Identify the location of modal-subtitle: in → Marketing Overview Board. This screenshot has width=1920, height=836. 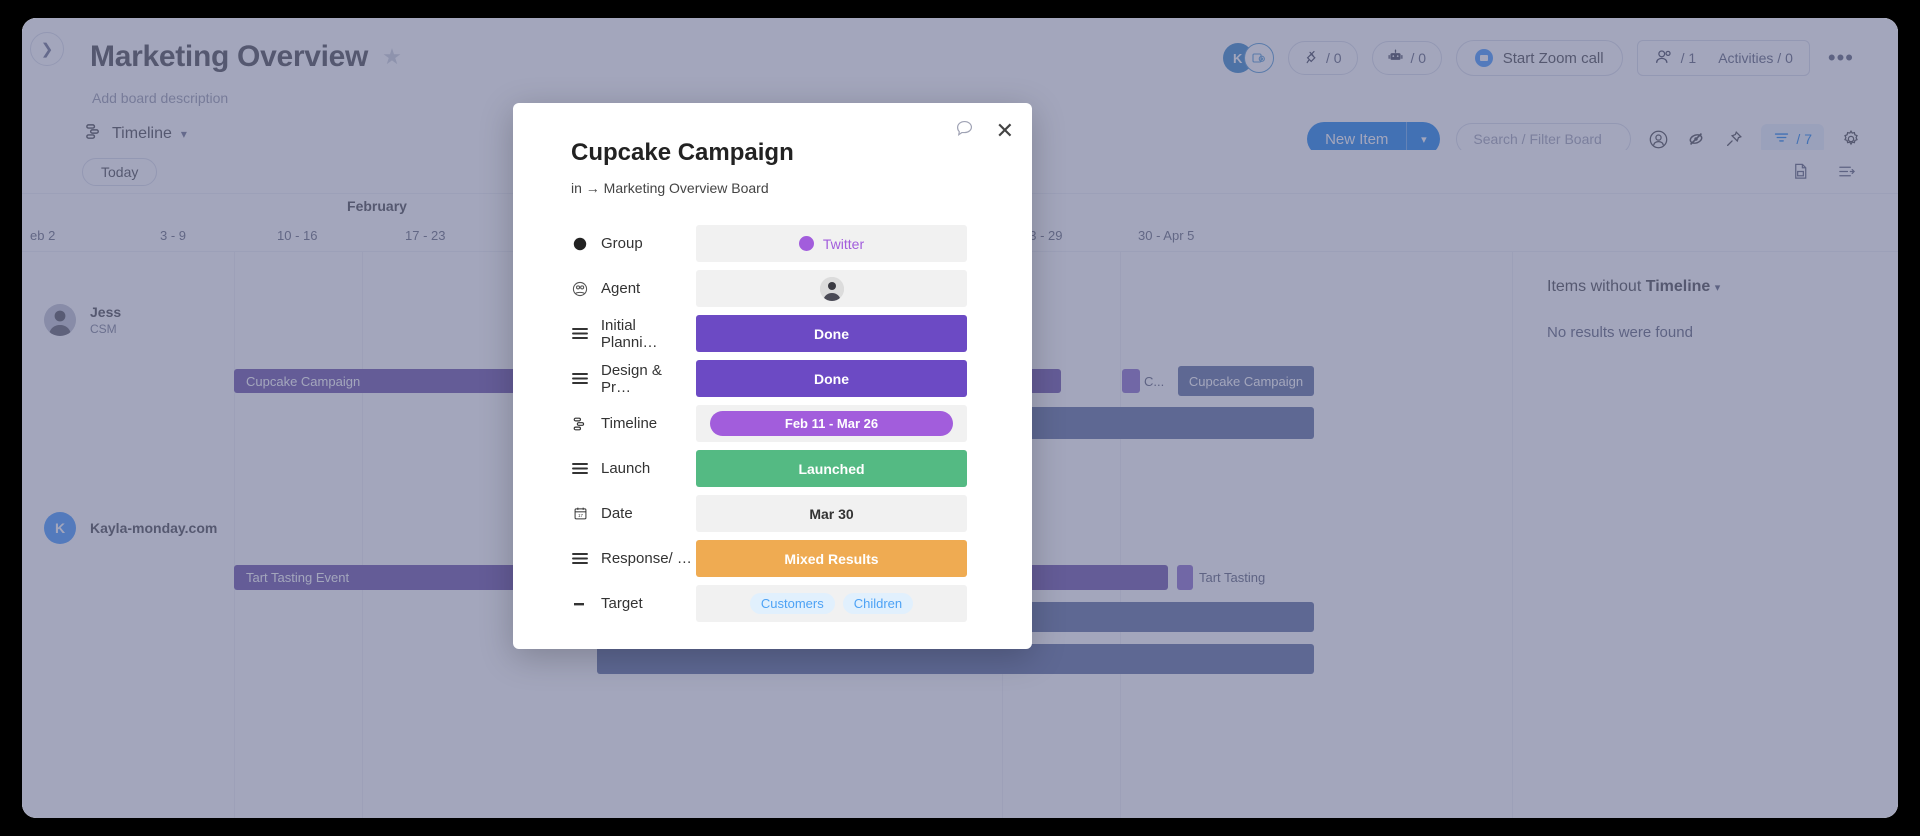
(670, 188).